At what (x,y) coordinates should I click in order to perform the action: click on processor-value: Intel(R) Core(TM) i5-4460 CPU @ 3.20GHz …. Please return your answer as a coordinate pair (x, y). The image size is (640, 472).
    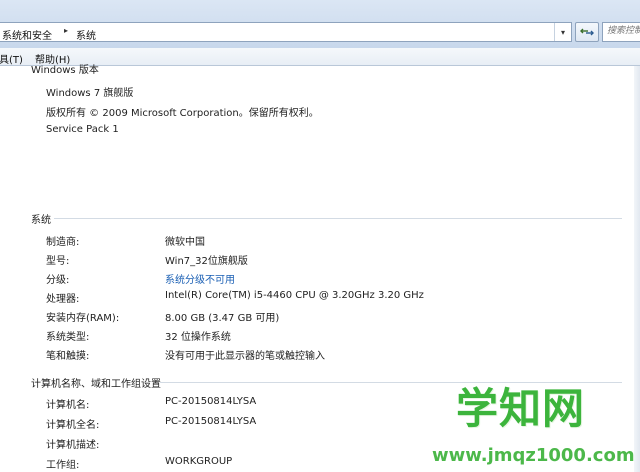
    Looking at the image, I should click on (294, 295).